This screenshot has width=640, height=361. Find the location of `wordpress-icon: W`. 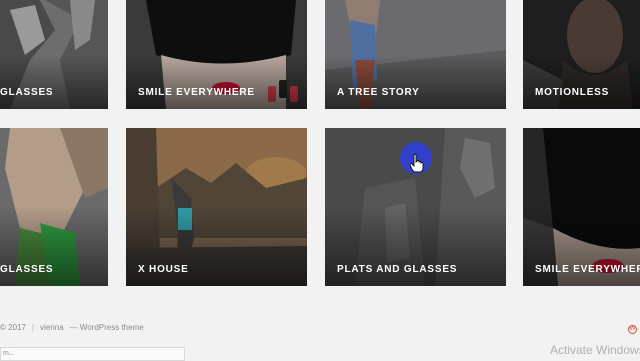

wordpress-icon: W is located at coordinates (632, 329).